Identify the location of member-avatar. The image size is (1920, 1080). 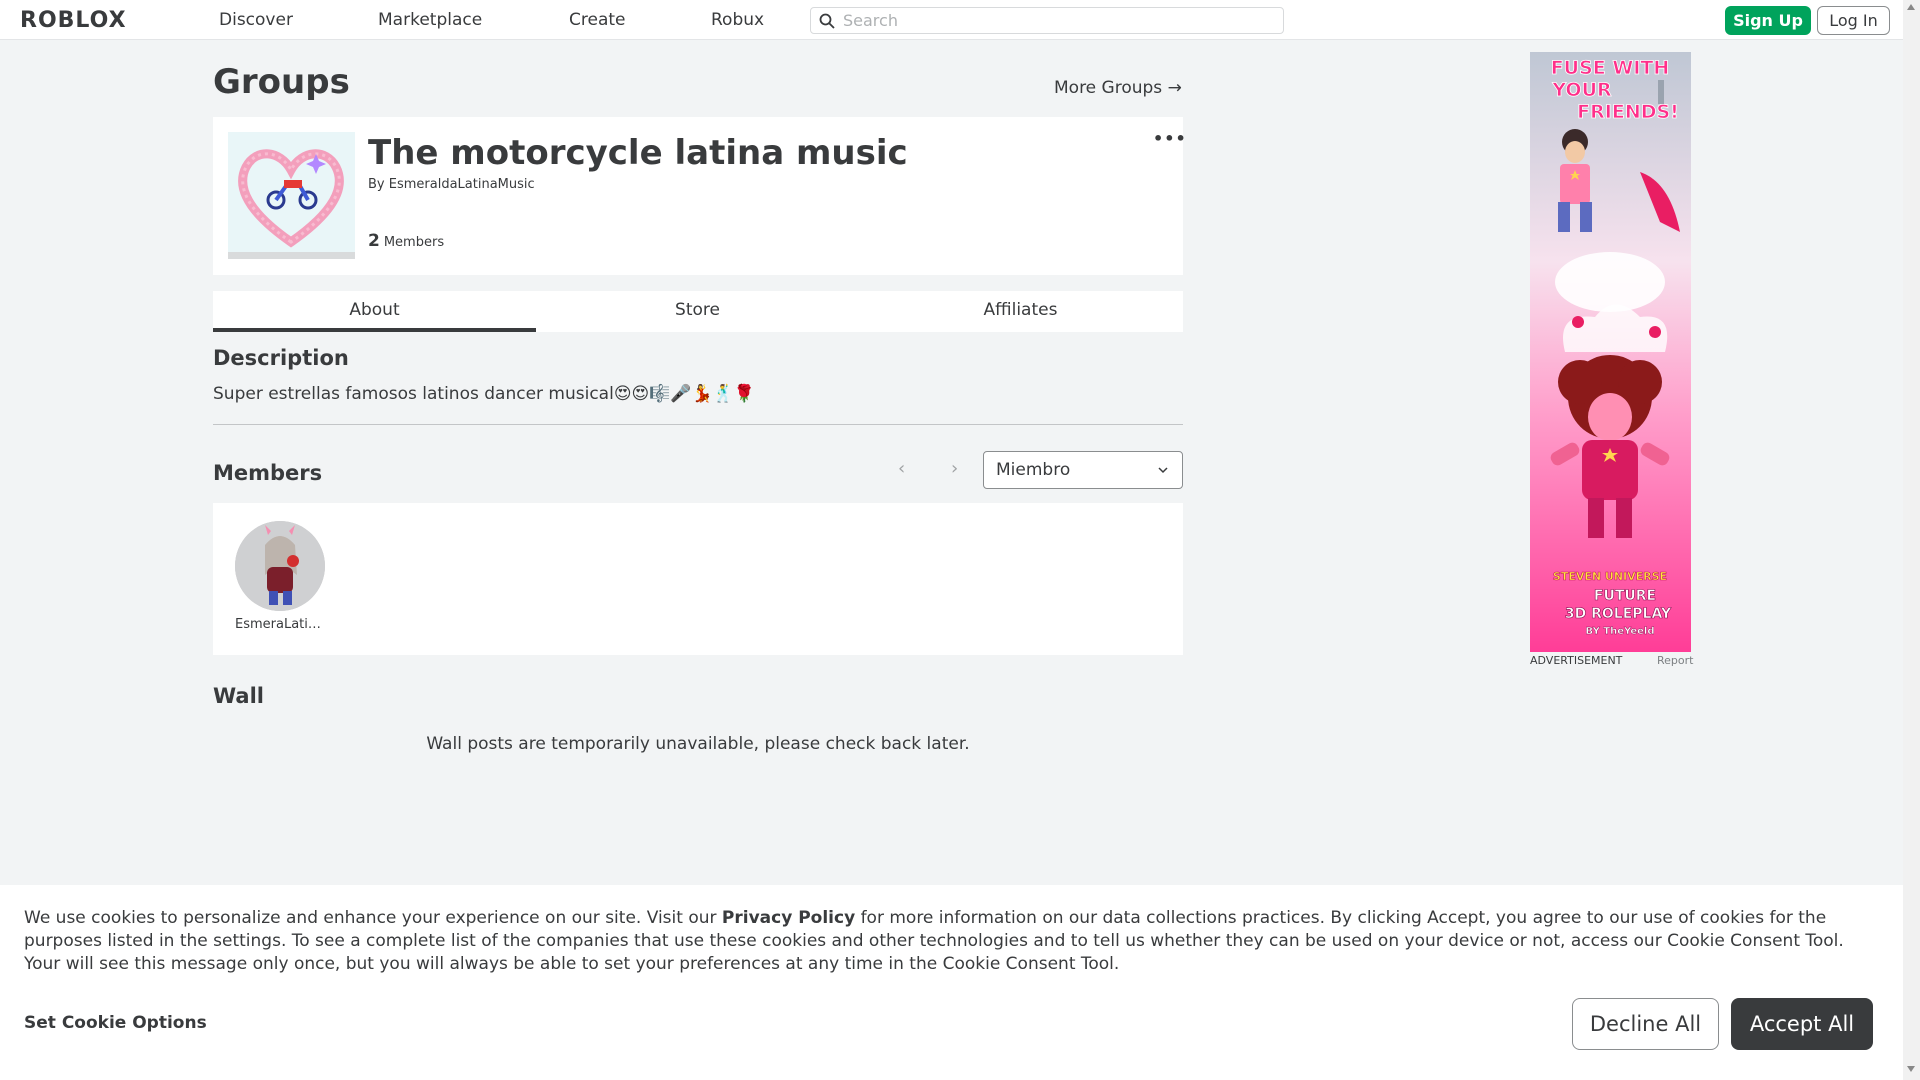
(280, 566).